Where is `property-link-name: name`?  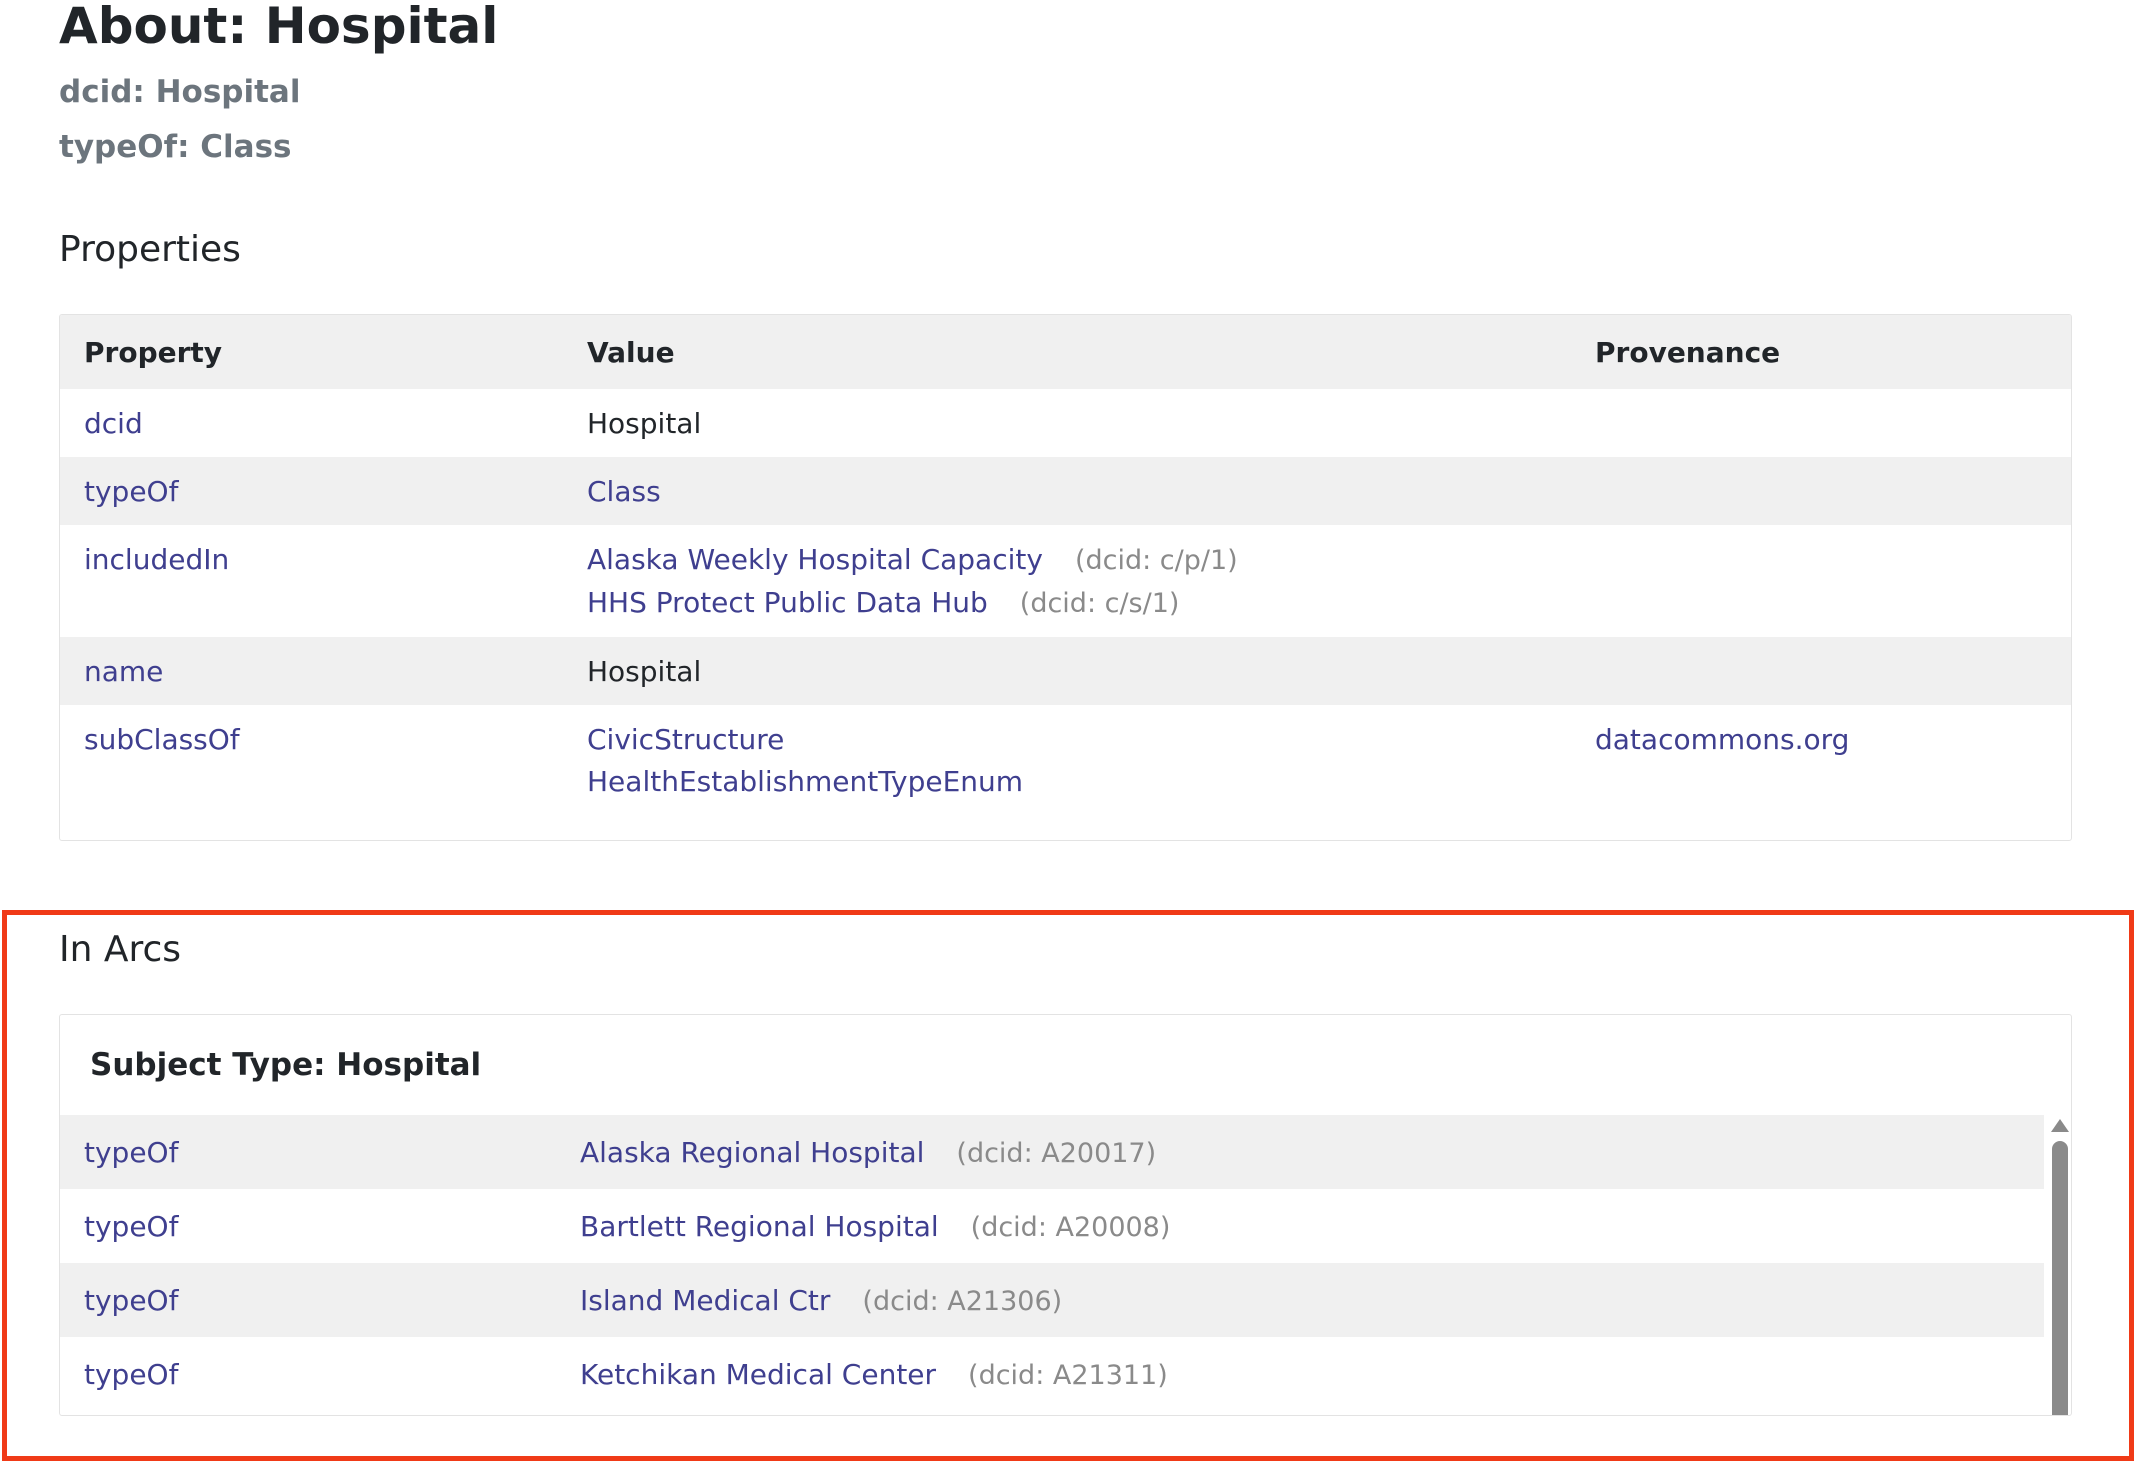 property-link-name: name is located at coordinates (123, 671).